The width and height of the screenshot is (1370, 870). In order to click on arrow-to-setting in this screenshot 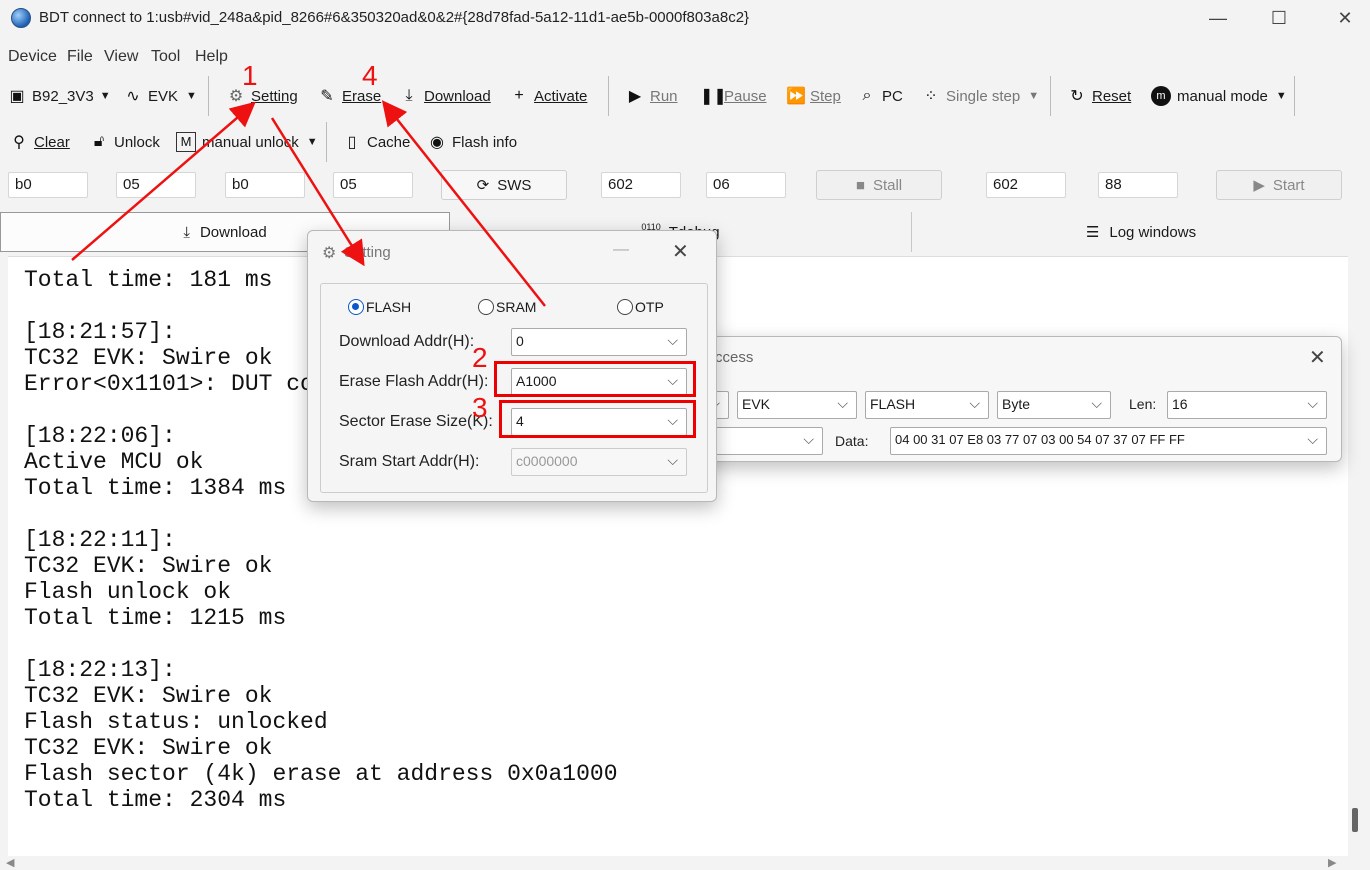, I will do `click(163, 181)`.